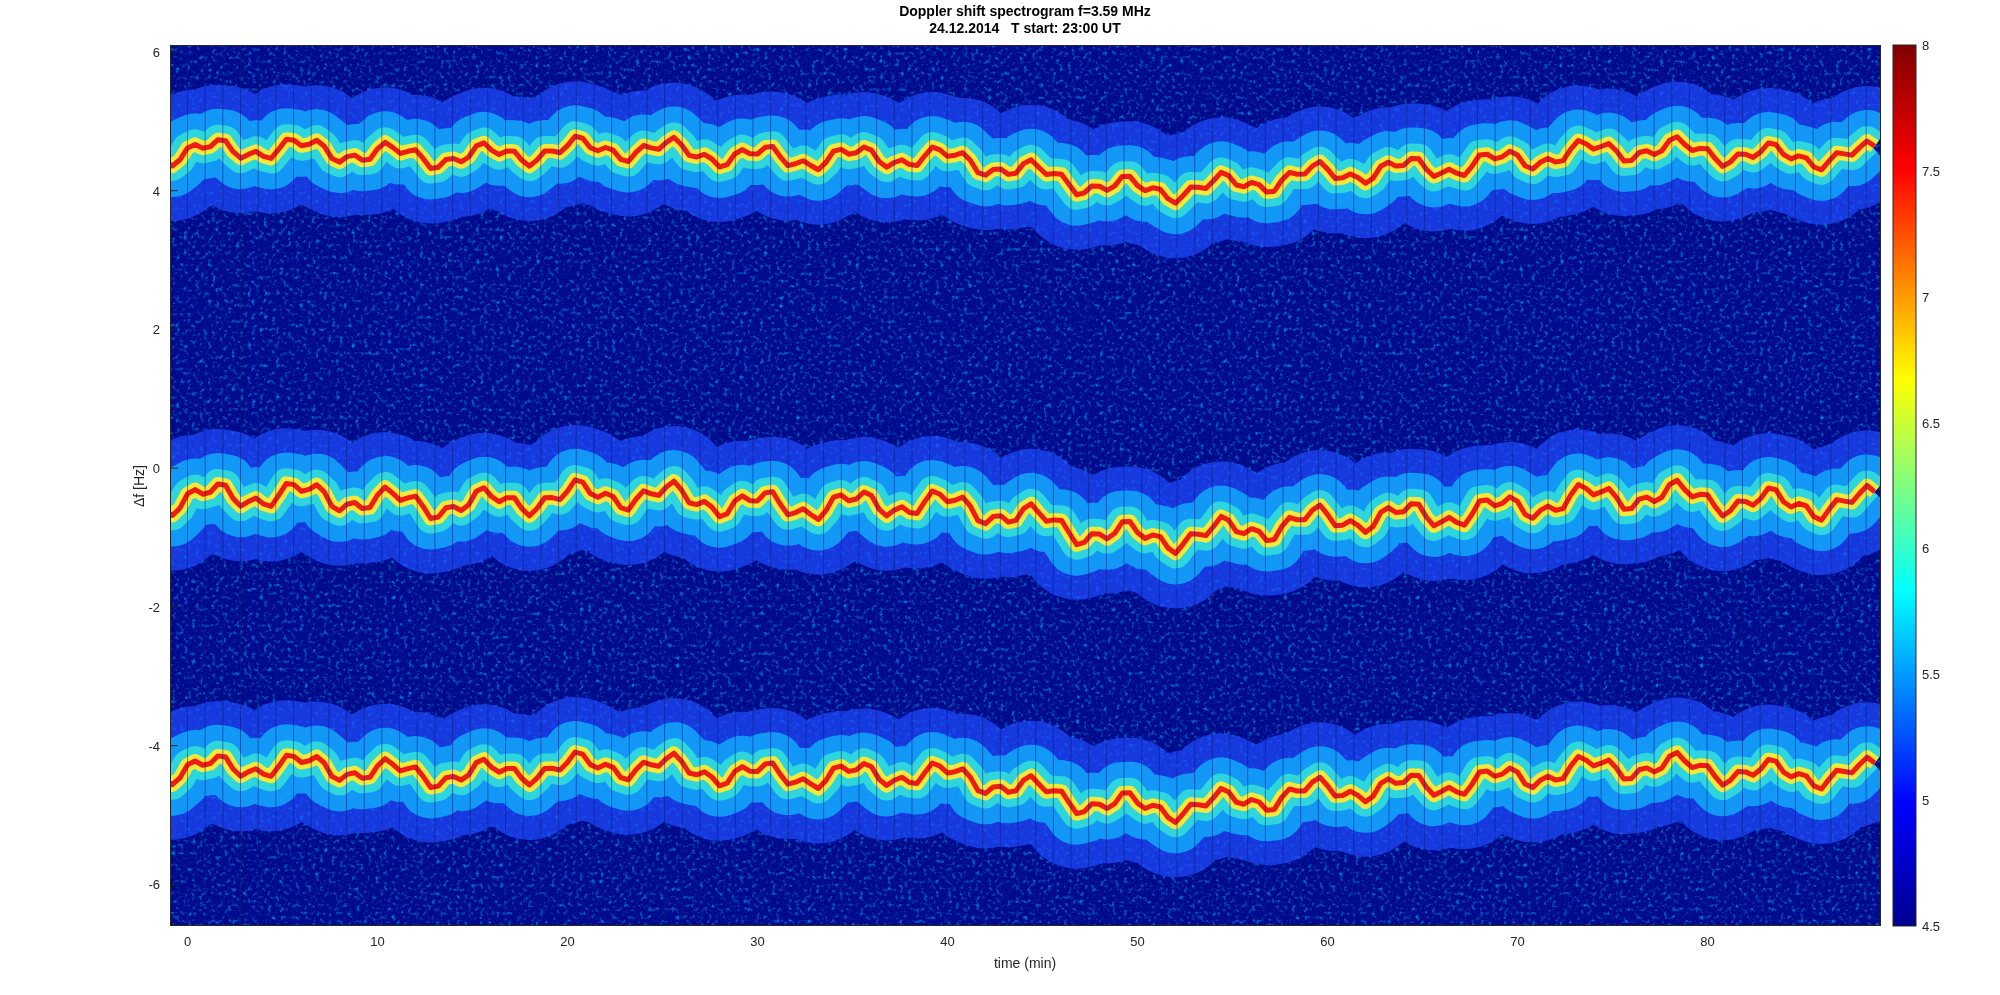  Describe the element at coordinates (1517, 941) in the screenshot. I see `tick-label: 70` at that location.